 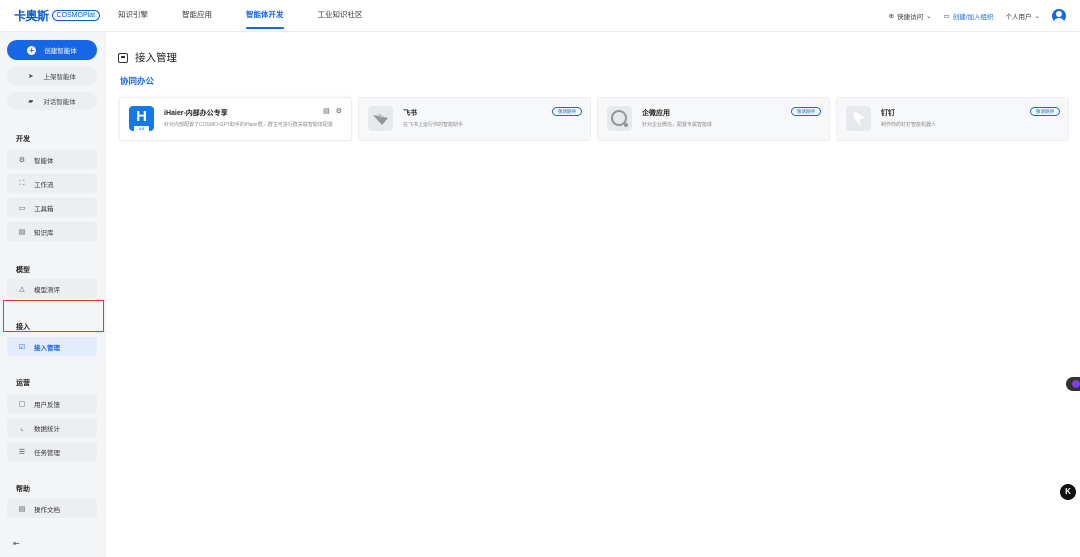 What do you see at coordinates (137, 81) in the screenshot?
I see `section-title: 协同办公` at bounding box center [137, 81].